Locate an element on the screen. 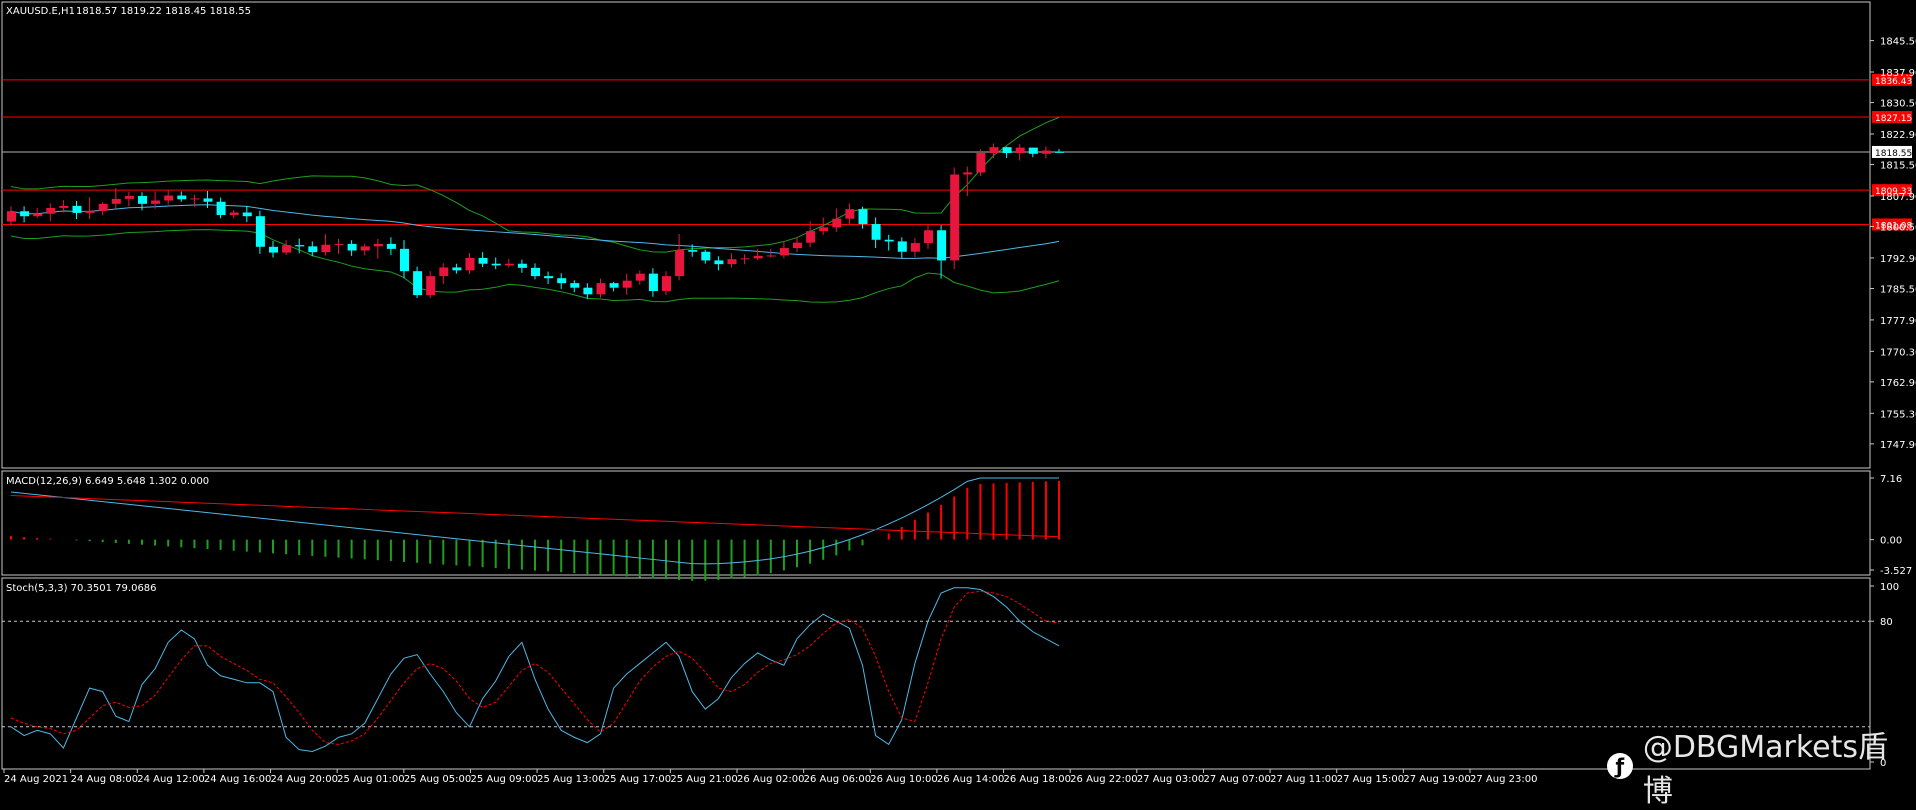 The width and height of the screenshot is (1916, 810). time-tick-label: 25 Aug 01:00 is located at coordinates (370, 779).